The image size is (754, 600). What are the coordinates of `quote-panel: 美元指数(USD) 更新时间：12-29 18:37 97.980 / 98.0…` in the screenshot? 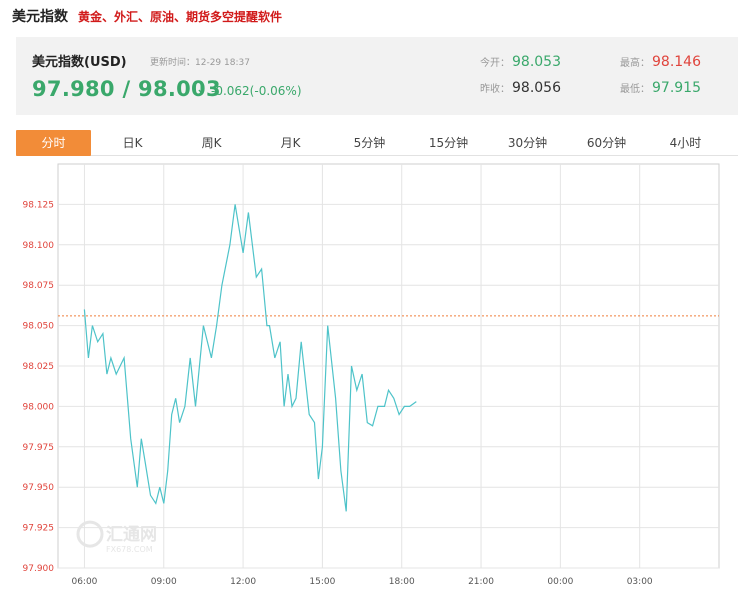 It's located at (377, 76).